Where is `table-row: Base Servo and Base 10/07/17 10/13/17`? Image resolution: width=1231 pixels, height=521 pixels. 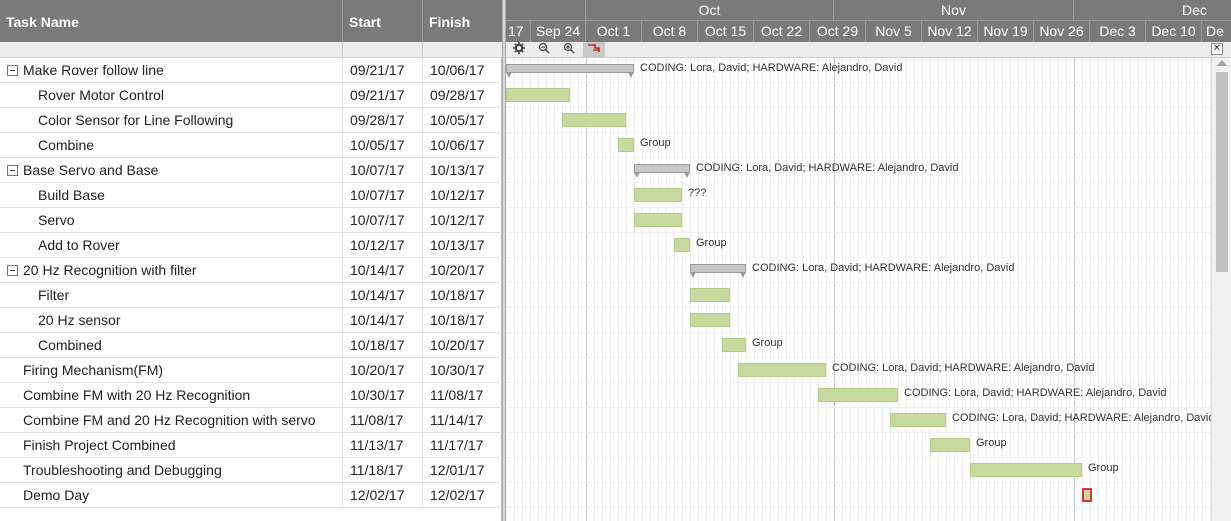 table-row: Base Servo and Base 10/07/17 10/13/17 is located at coordinates (251, 170).